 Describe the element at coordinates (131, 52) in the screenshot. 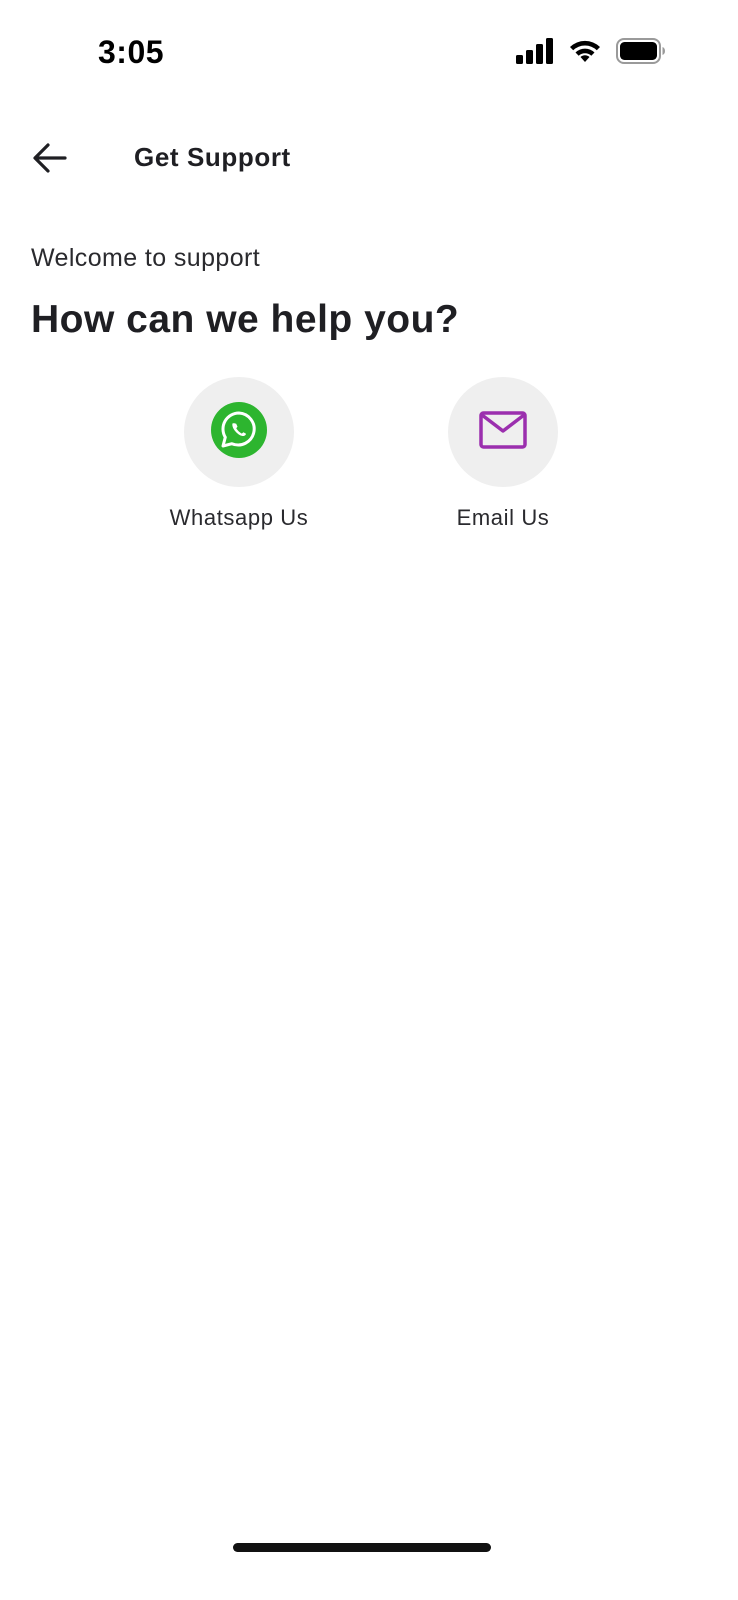

I see `status-time: 3:05` at that location.